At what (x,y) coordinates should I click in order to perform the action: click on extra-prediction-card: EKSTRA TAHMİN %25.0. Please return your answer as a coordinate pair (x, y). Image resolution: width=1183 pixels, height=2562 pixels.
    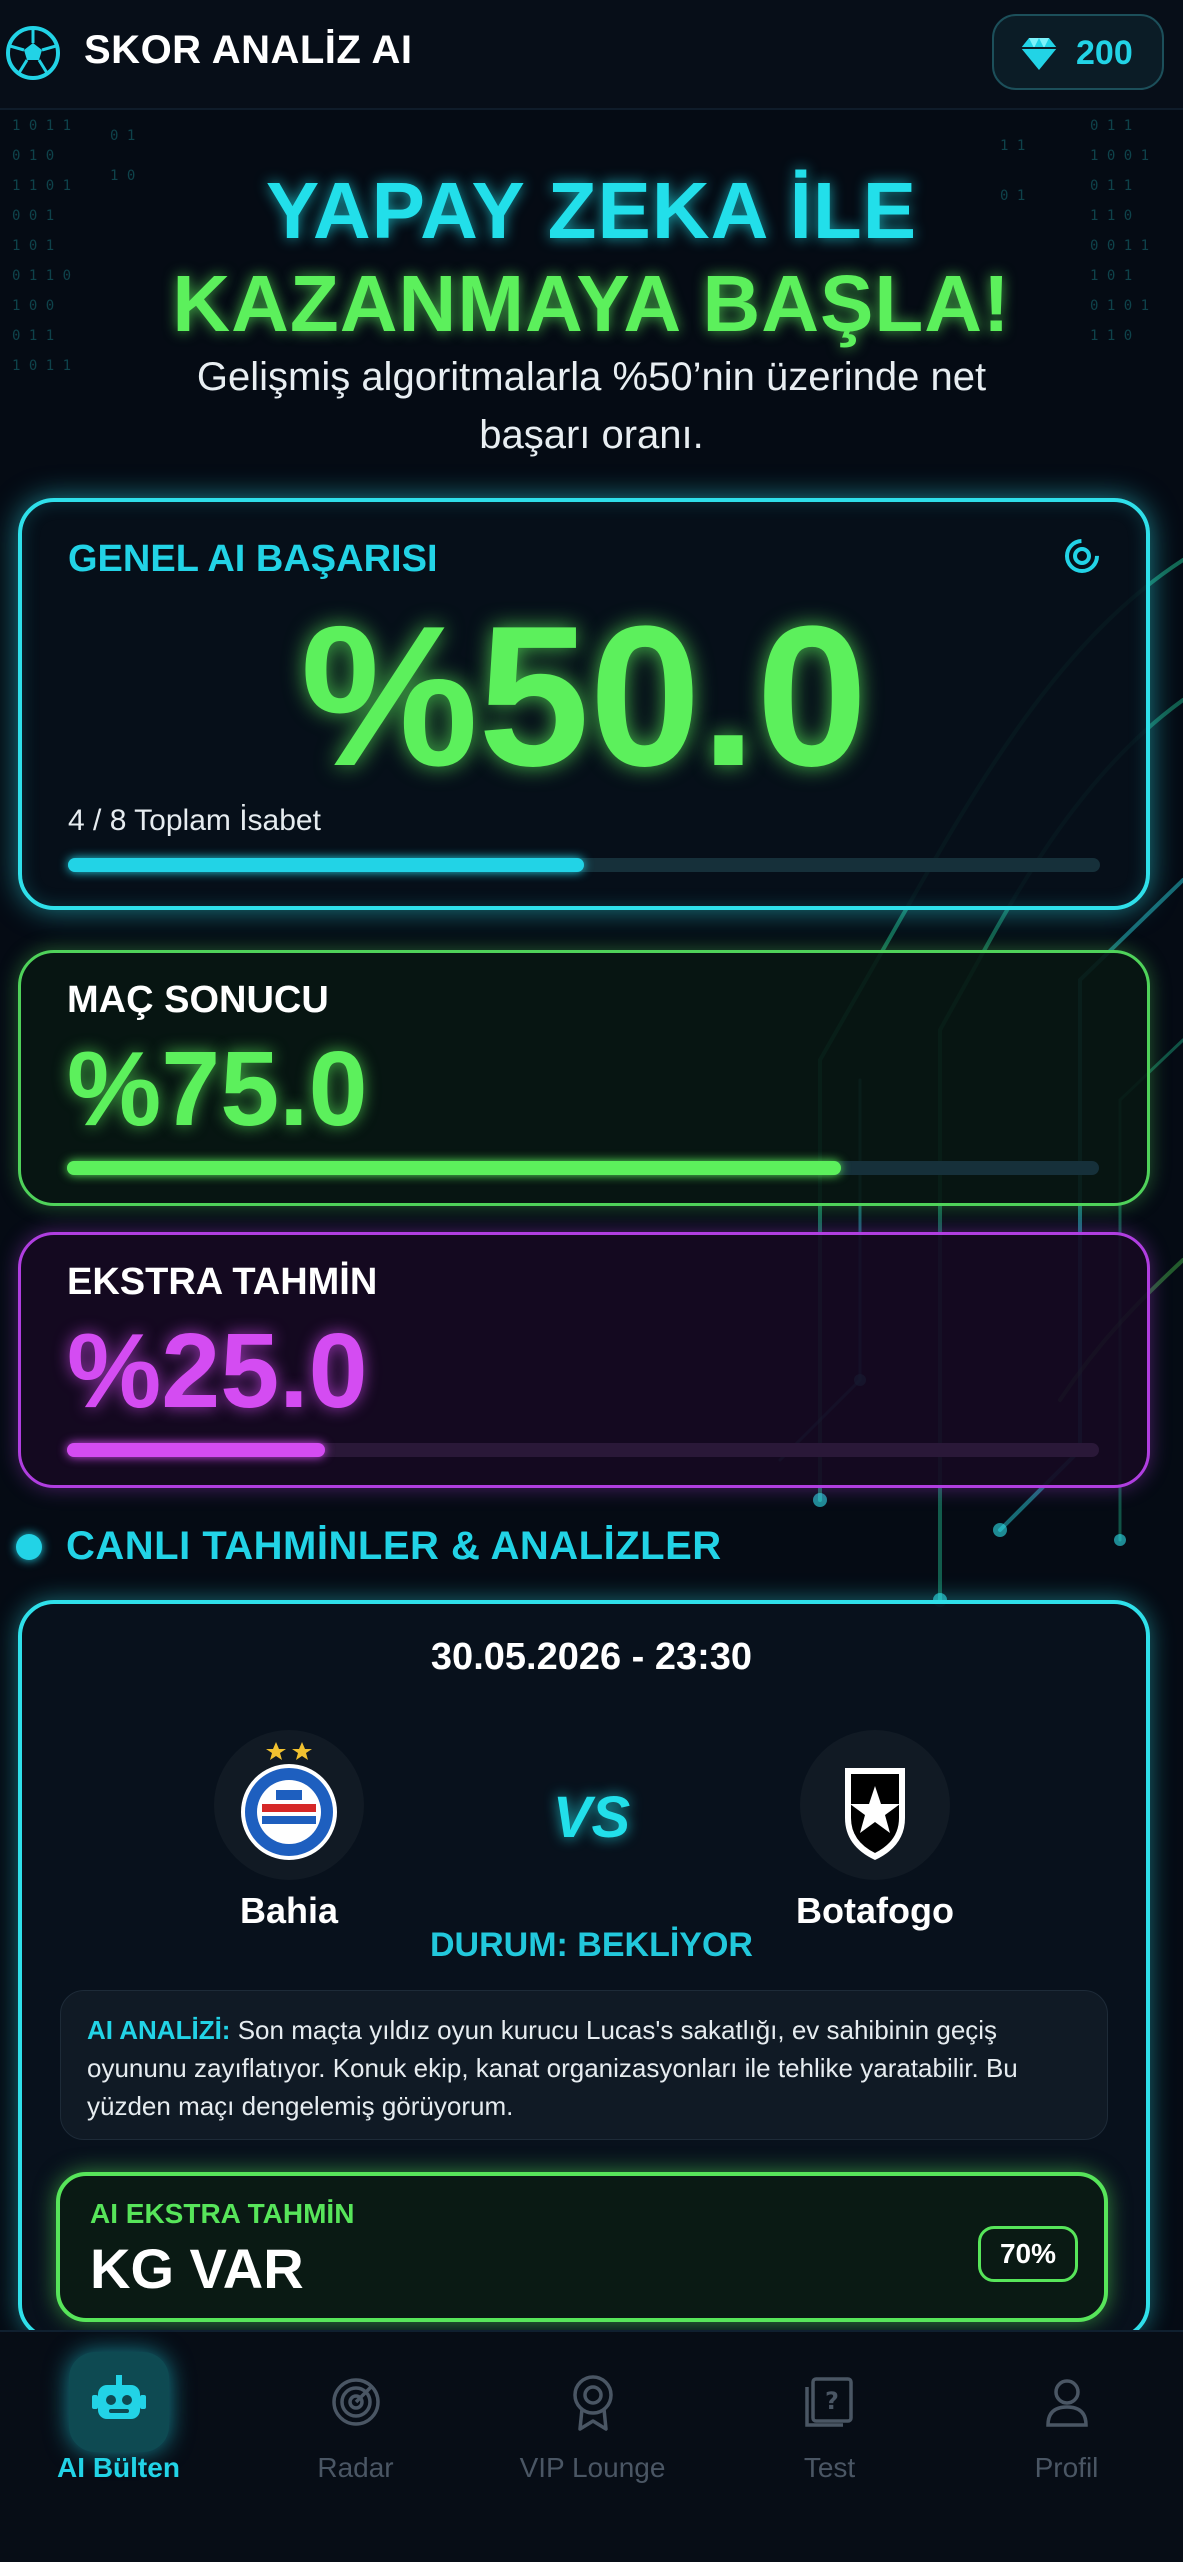
    Looking at the image, I should click on (584, 1360).